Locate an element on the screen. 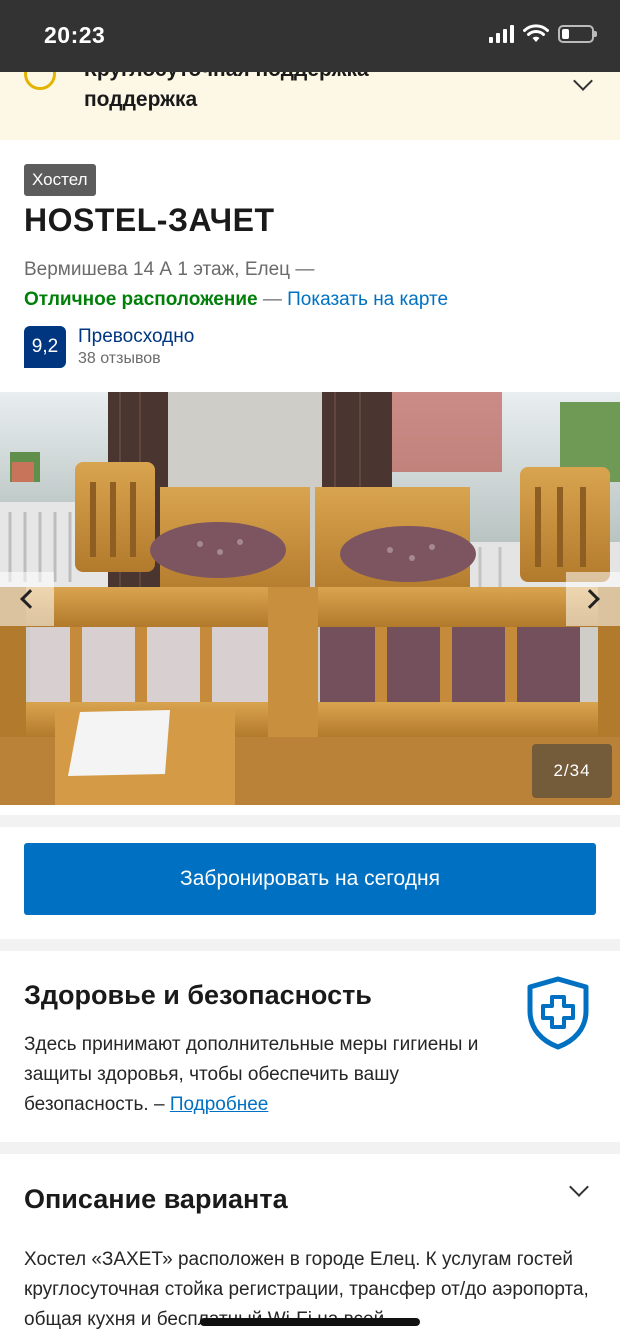  property-type-badge: Хостел is located at coordinates (60, 180).